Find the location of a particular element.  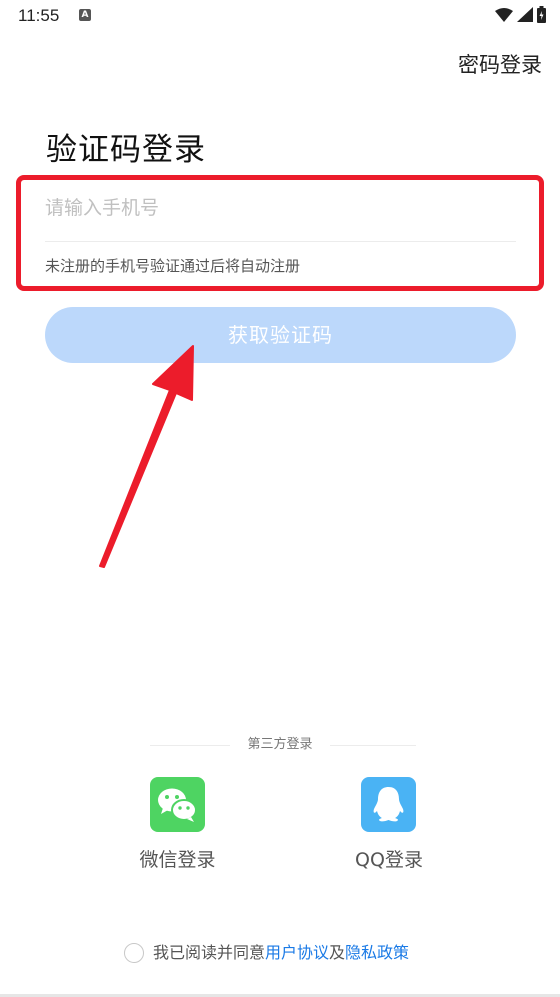

agreement-row: 我已阅读并同意 用户协议 及 隐私政策 is located at coordinates (266, 953).